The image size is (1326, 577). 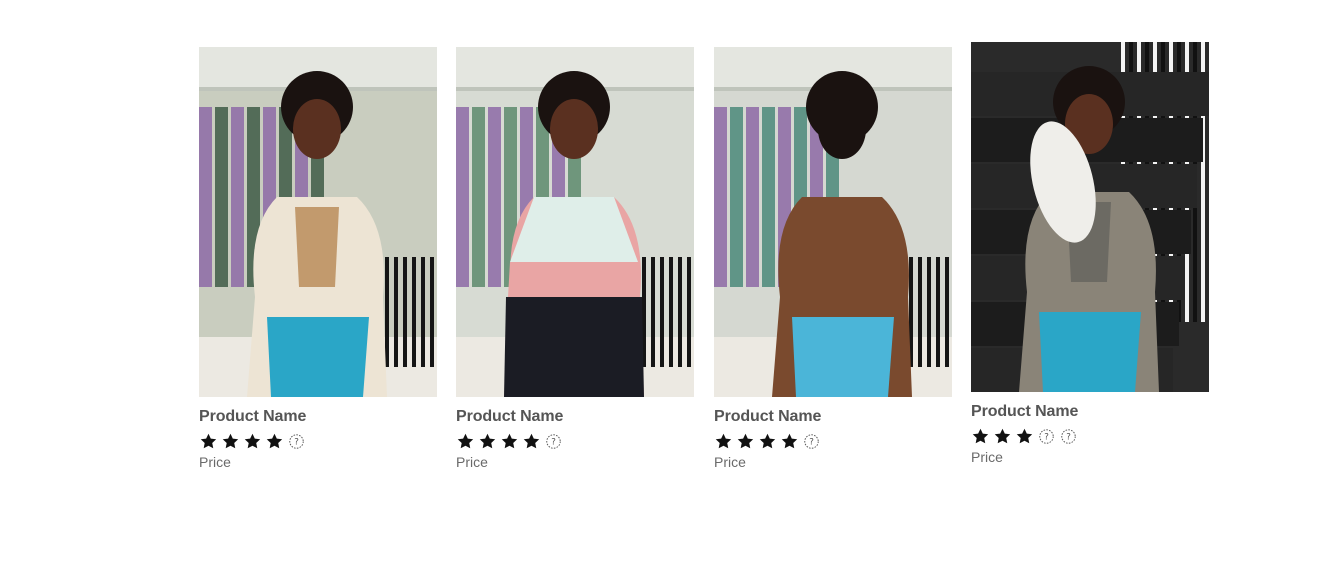 I want to click on product-card: Product Name ?? Price, so click(x=1090, y=254).